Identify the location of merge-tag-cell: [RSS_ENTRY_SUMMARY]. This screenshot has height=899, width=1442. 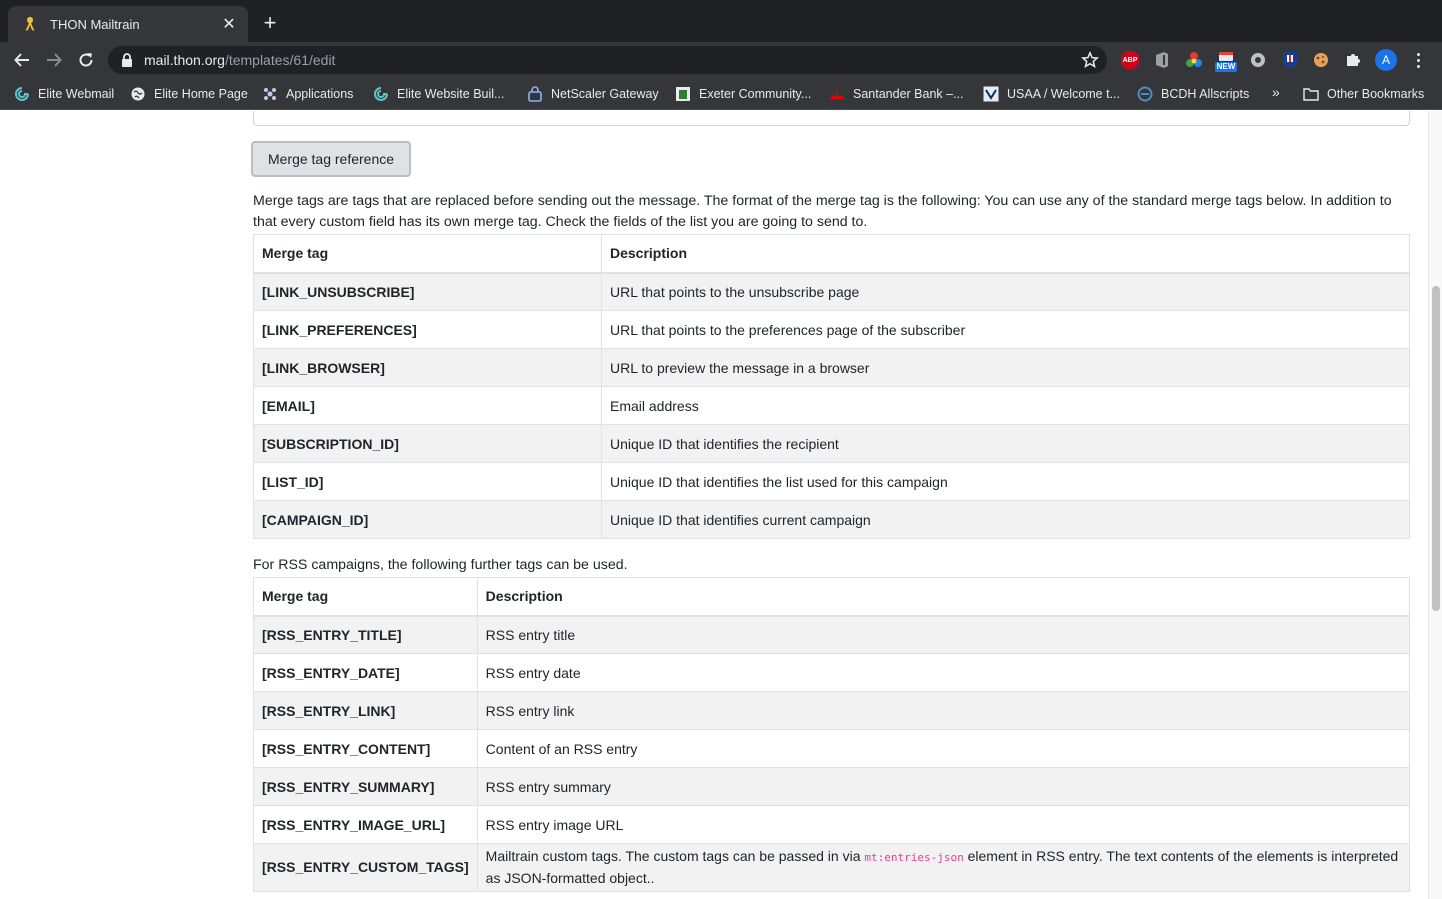
(365, 786).